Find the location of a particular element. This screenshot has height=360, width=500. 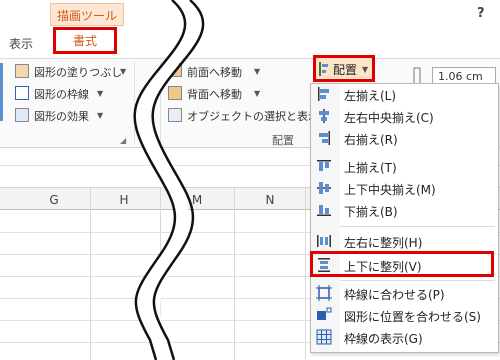

align-center-icon is located at coordinates (324, 116).